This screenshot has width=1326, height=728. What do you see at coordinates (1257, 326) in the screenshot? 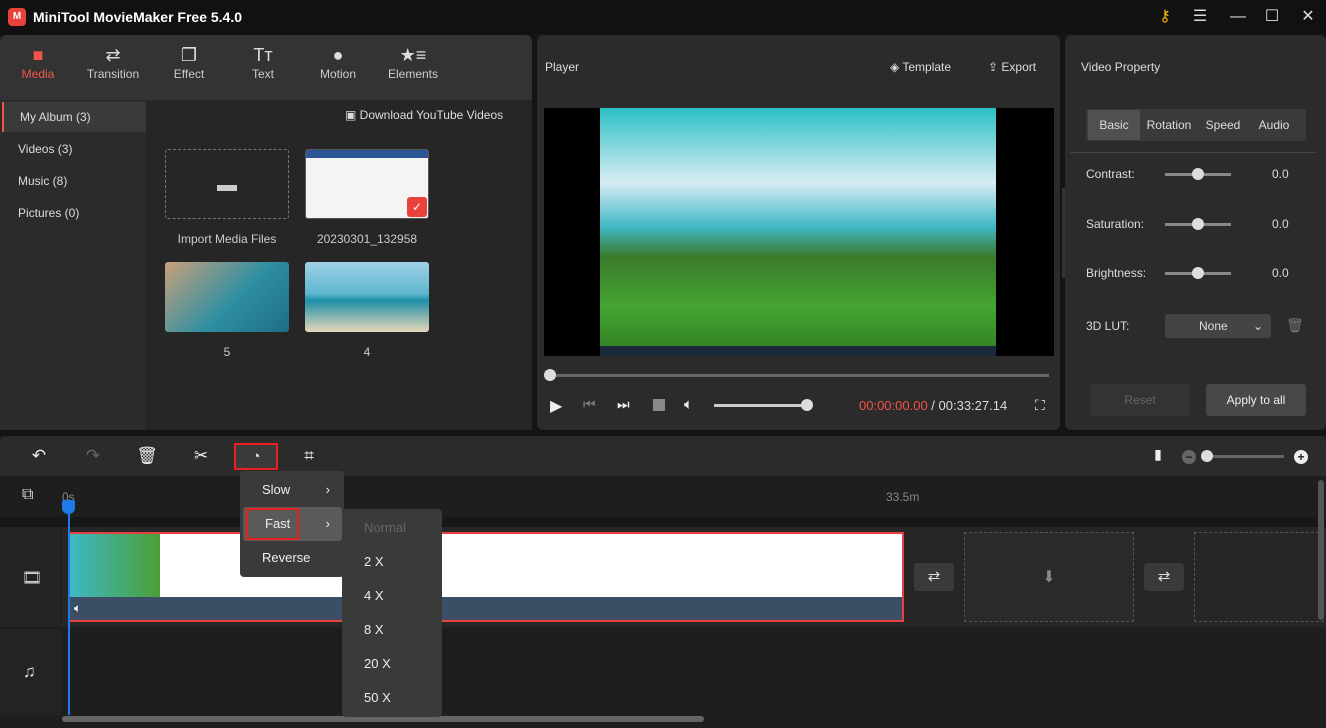
I see `chevron-down-icon: ⌄` at bounding box center [1257, 326].